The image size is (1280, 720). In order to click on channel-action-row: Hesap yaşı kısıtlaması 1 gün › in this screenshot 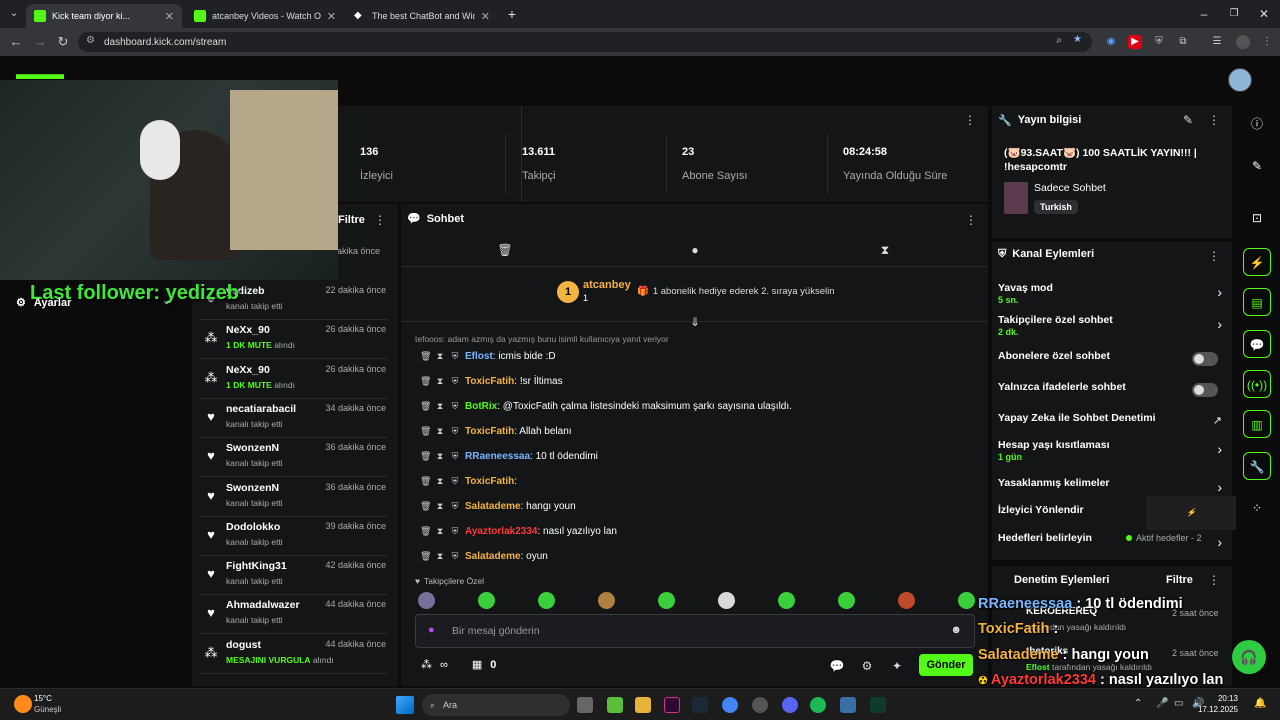, I will do `click(1112, 451)`.